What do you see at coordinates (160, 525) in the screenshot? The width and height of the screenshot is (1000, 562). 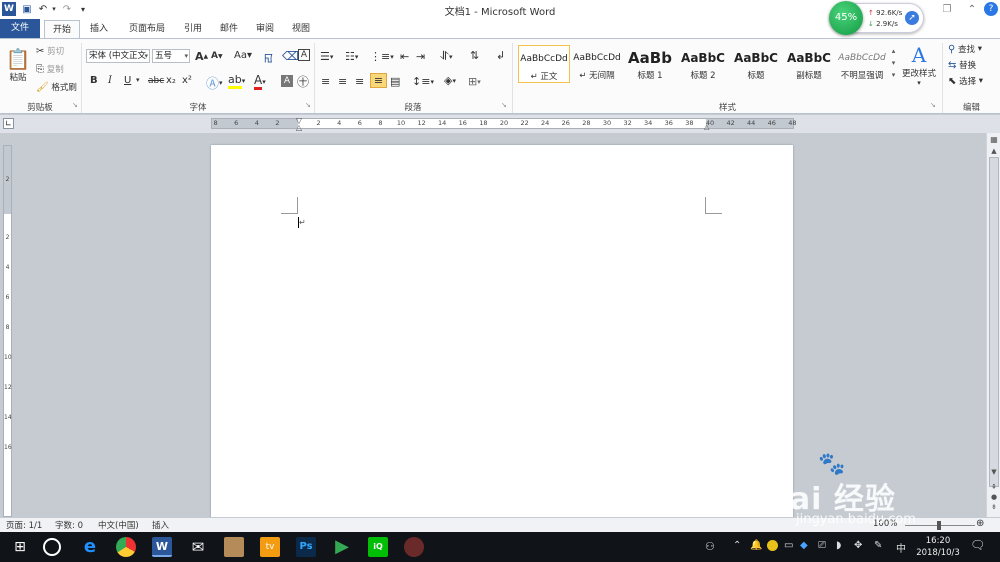 I see `insert-mode: 插入` at bounding box center [160, 525].